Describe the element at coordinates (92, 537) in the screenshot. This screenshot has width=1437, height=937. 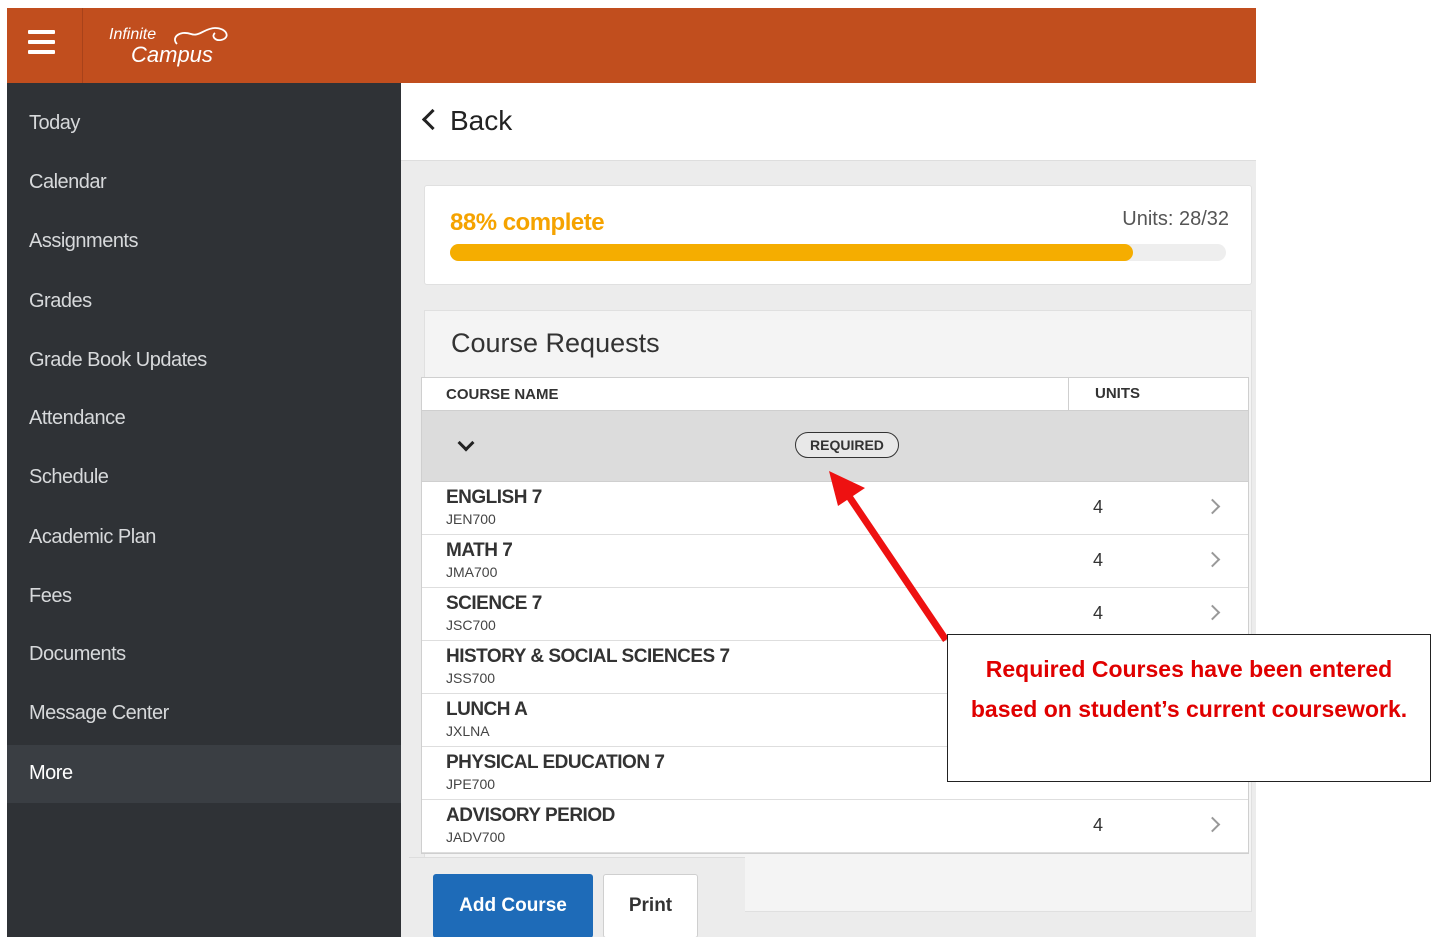
I see `sidebar-item-label: Academic Plan` at that location.